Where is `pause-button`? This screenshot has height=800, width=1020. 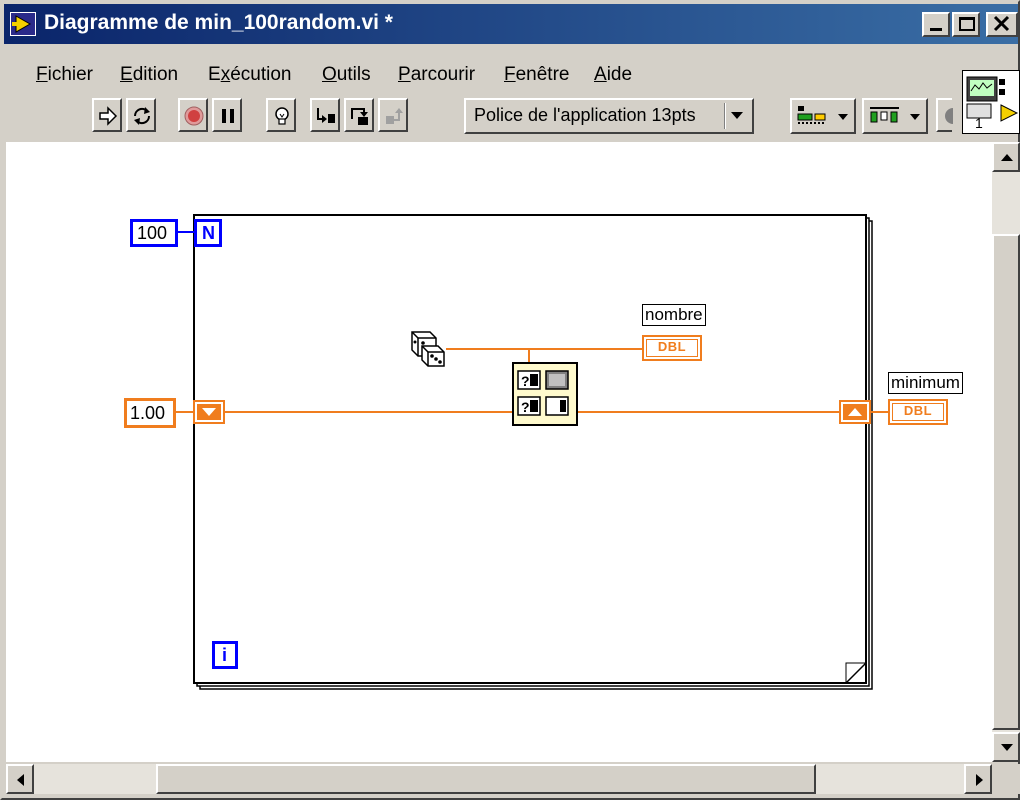
pause-button is located at coordinates (227, 115).